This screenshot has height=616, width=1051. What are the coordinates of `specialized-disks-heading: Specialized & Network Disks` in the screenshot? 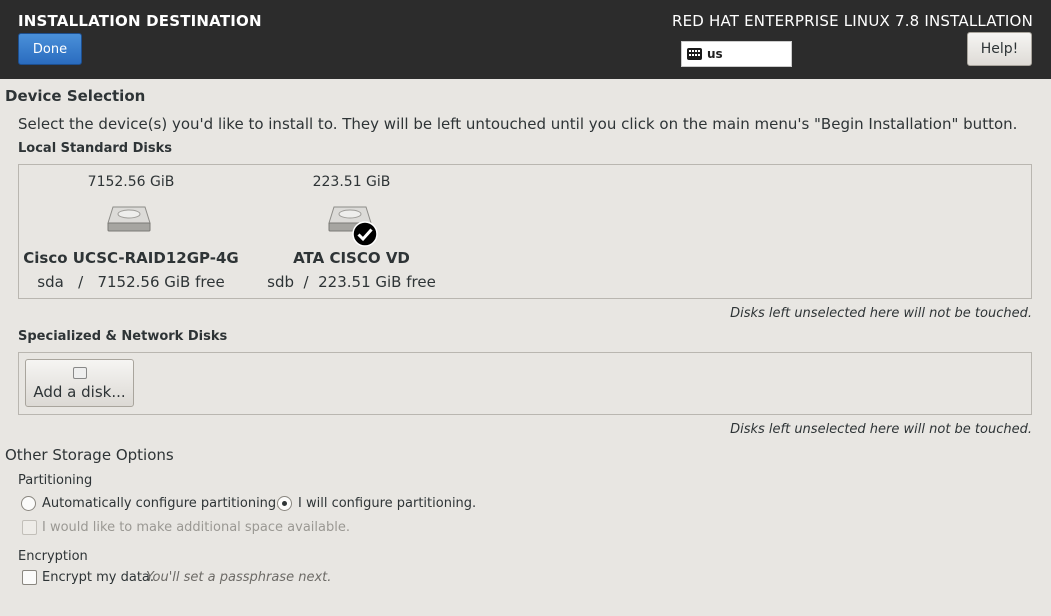 It's located at (123, 336).